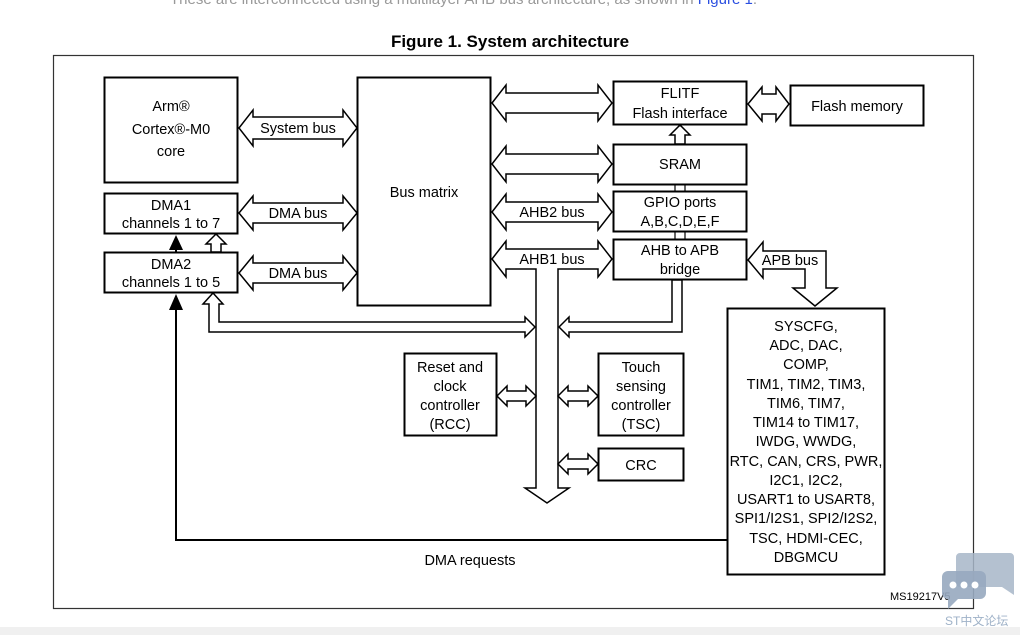 This screenshot has height=635, width=1020. Describe the element at coordinates (768, 104) in the screenshot. I see `flash-bus-arrow` at that location.